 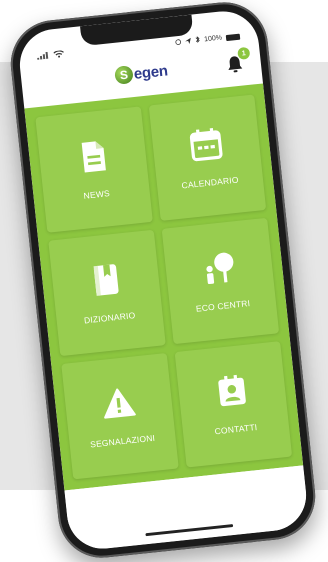 I want to click on battery-percentage: 100%, so click(x=213, y=39).